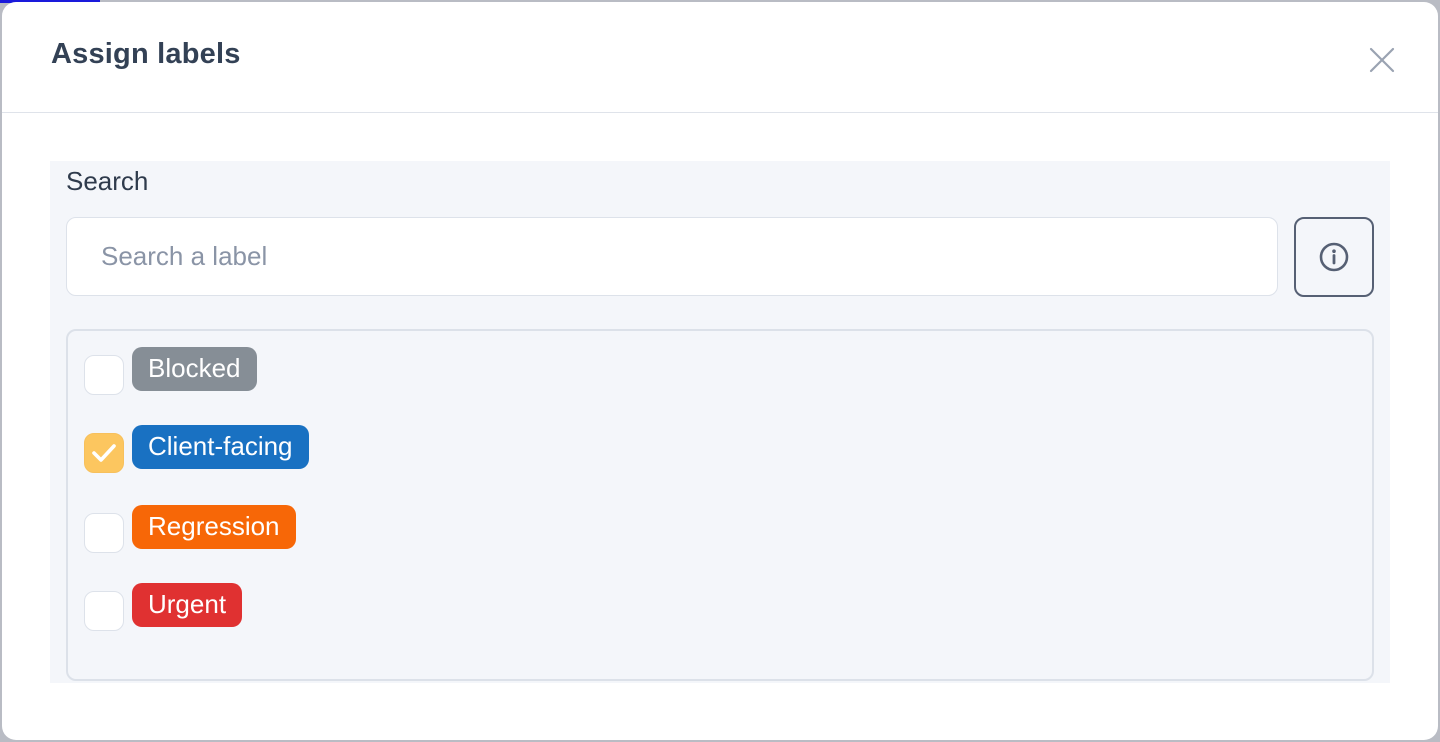  I want to click on label-checkbox-client-facing, so click(104, 453).